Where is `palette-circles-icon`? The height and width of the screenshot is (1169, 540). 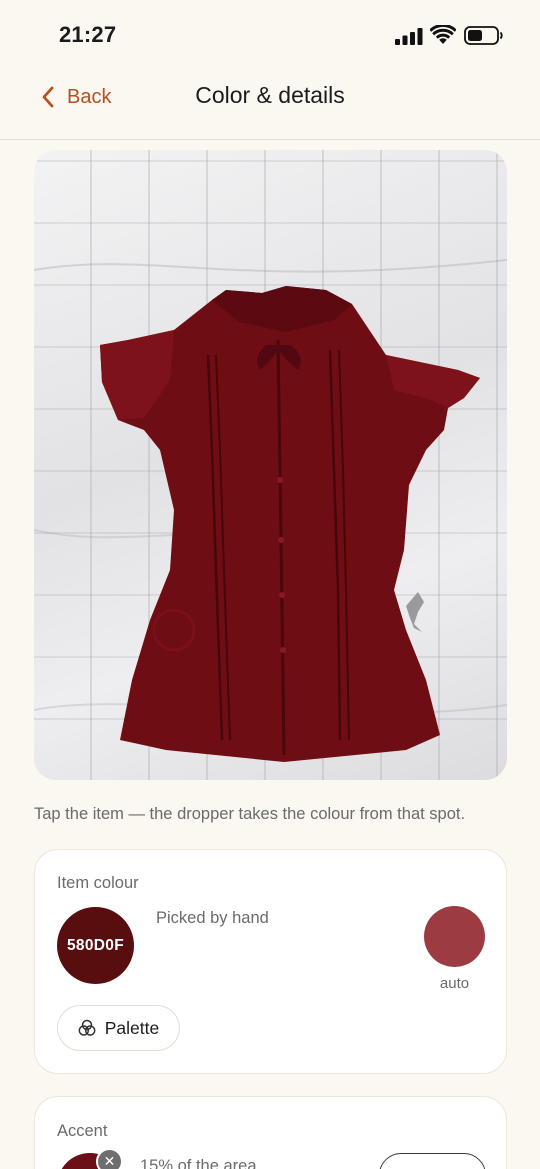 palette-circles-icon is located at coordinates (87, 1027).